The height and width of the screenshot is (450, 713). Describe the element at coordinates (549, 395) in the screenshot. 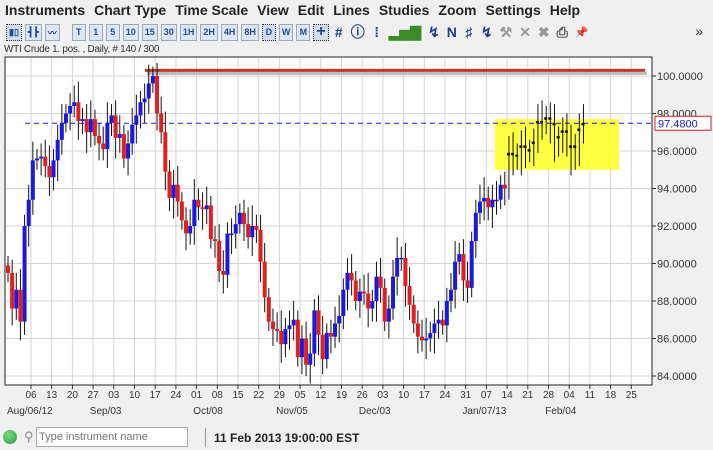

I see `x-tick-label: 28` at that location.